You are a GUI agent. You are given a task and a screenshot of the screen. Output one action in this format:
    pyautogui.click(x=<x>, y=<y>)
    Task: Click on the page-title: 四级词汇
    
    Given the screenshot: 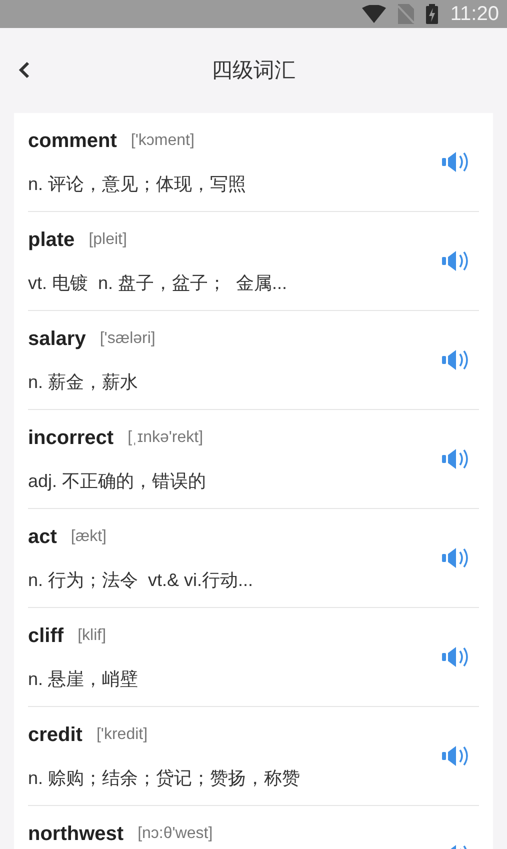 What is the action you would take?
    pyautogui.click(x=254, y=71)
    